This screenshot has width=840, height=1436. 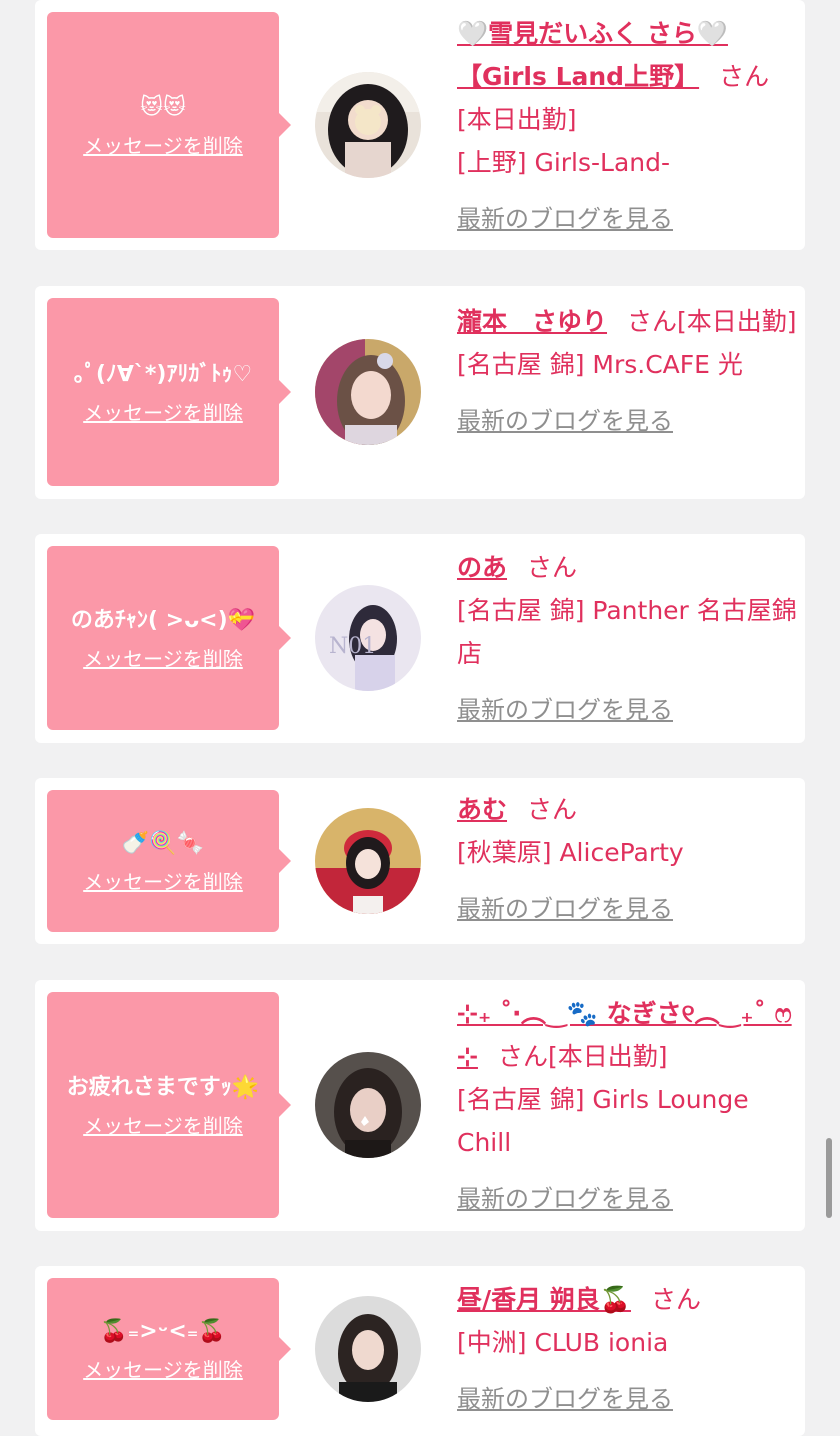 What do you see at coordinates (163, 1087) in the screenshot?
I see `message-text: お疲れさまですｯ🌟` at bounding box center [163, 1087].